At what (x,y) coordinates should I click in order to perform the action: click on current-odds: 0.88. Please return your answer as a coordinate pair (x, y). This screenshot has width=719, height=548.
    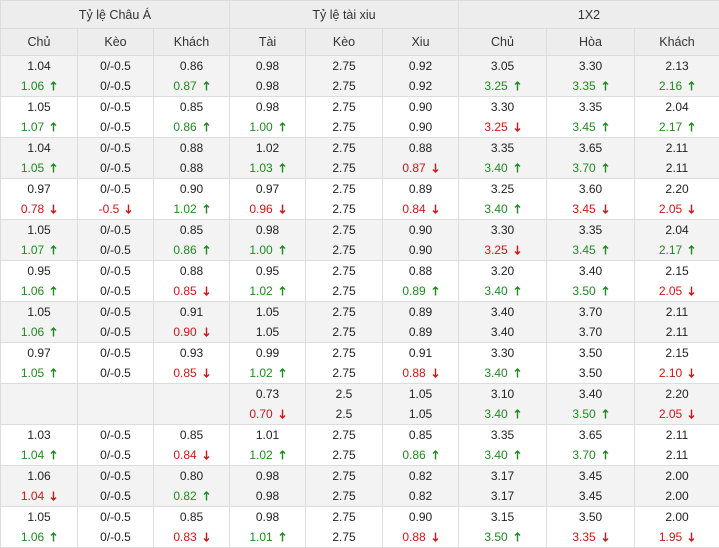
    Looking at the image, I should click on (420, 373).